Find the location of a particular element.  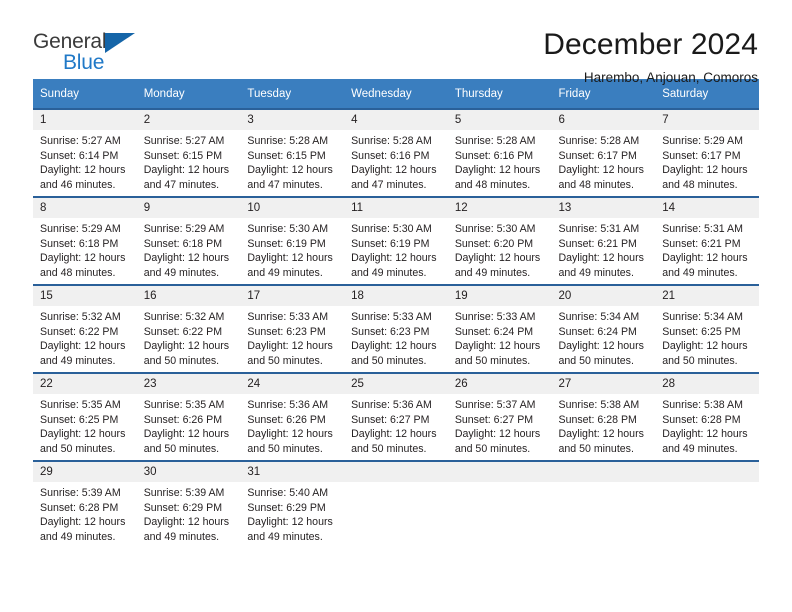

day-number: 14 is located at coordinates (707, 208).